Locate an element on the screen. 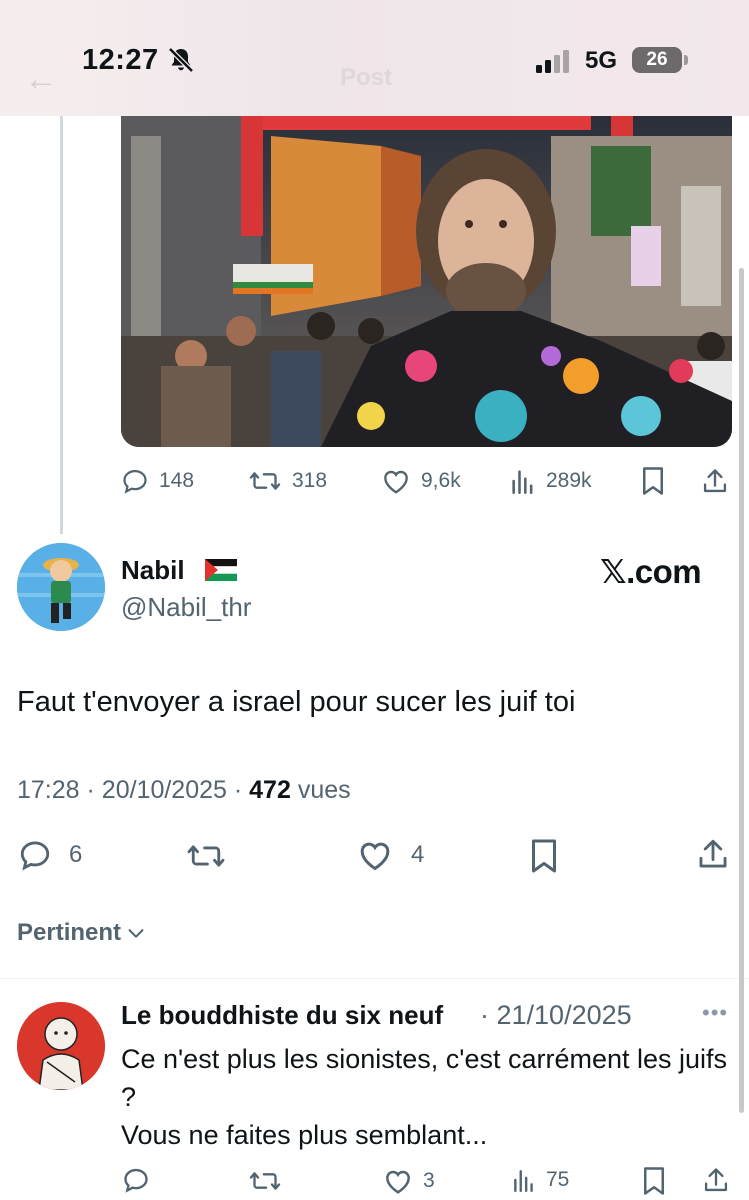  network-type: 5G is located at coordinates (601, 60).